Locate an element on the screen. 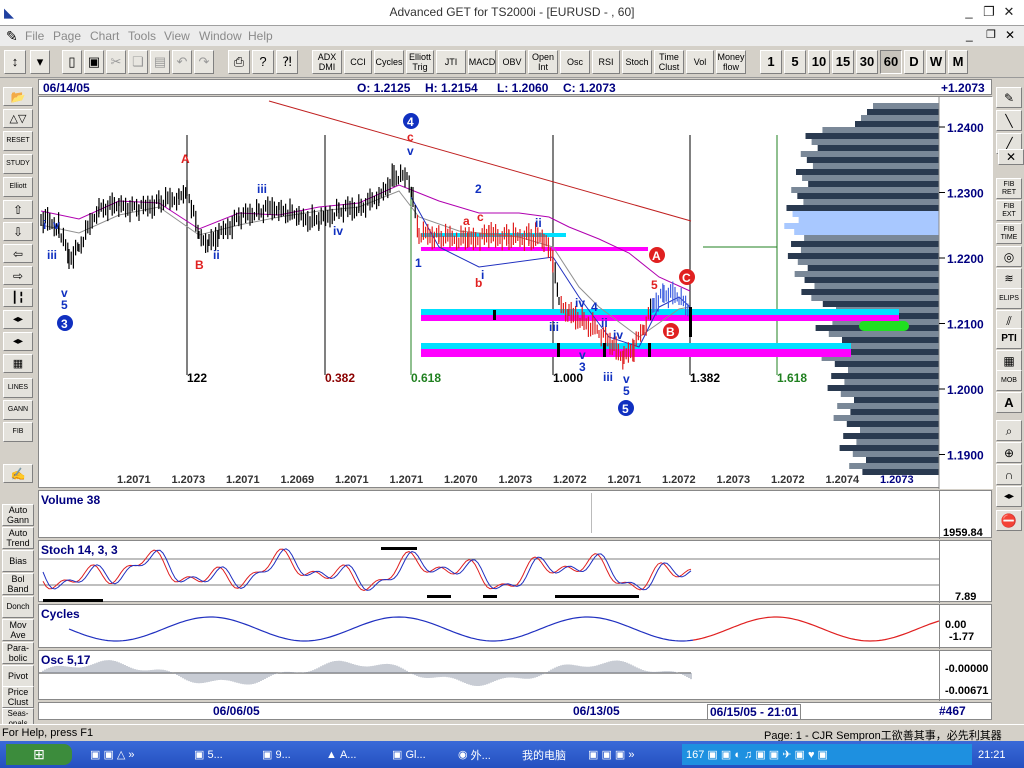 Image resolution: width=1024 pixels, height=768 pixels. new-file-icon: ▯ is located at coordinates (72, 62).